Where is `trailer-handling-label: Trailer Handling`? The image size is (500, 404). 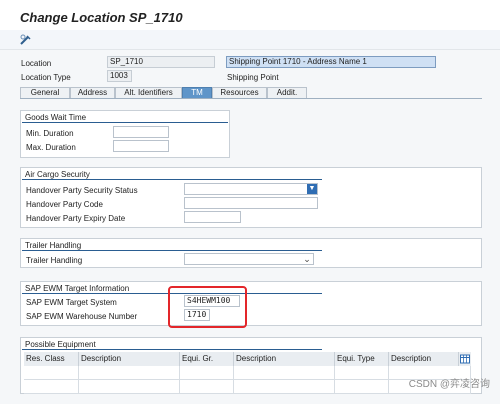 trailer-handling-label: Trailer Handling is located at coordinates (54, 260).